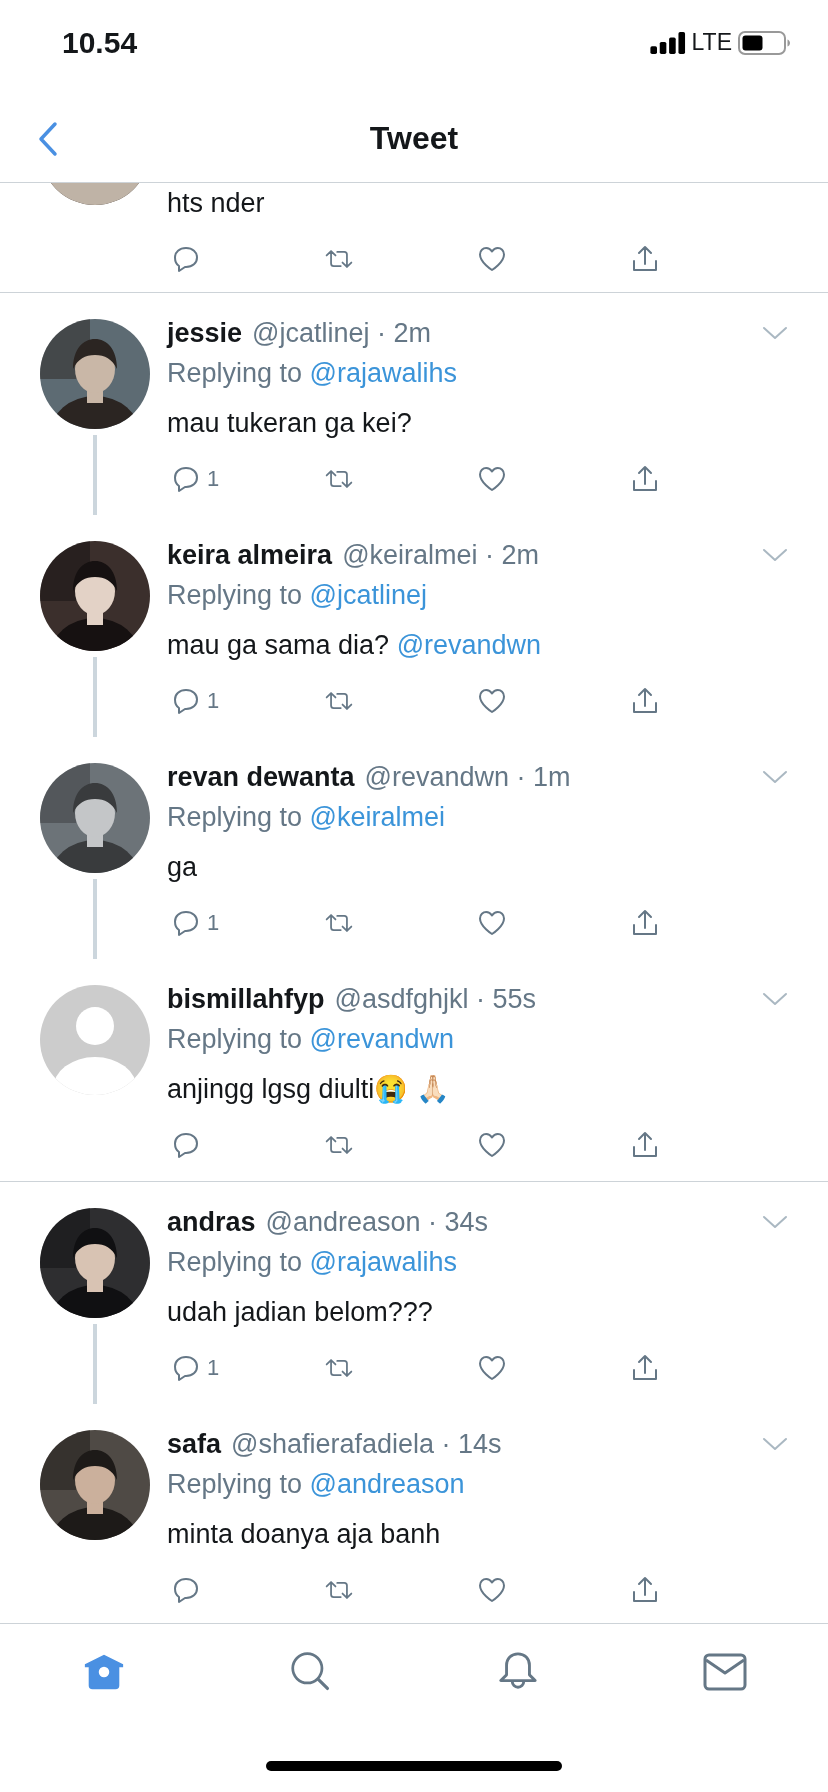 The image size is (828, 1792). What do you see at coordinates (435, 999) in the screenshot?
I see `user-handle-time: @asdfghjkl · 55s` at bounding box center [435, 999].